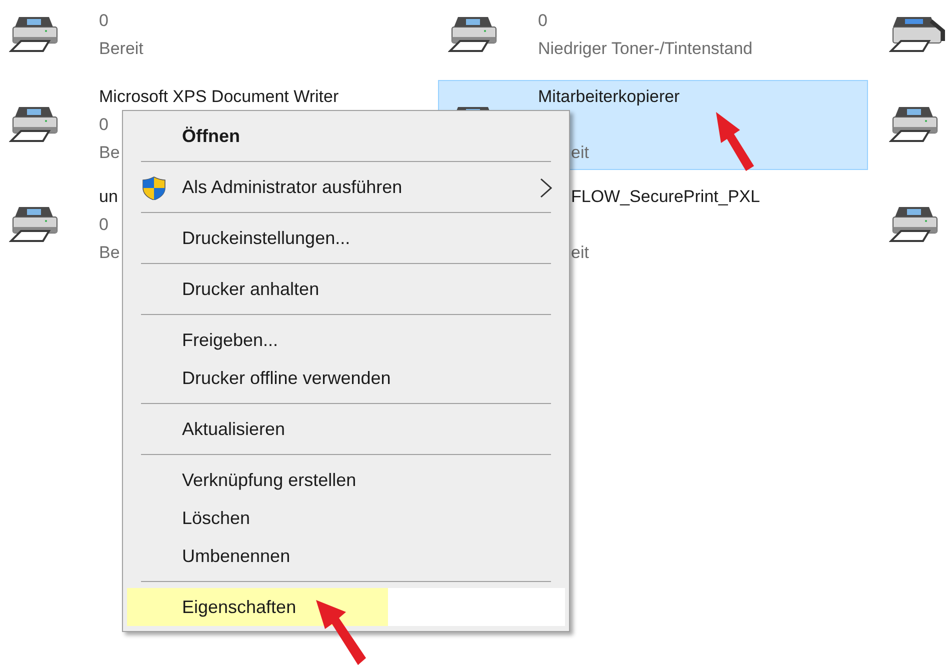 The width and height of the screenshot is (951, 665). I want to click on printer-name: Mitarbeiterkopierer, so click(609, 97).